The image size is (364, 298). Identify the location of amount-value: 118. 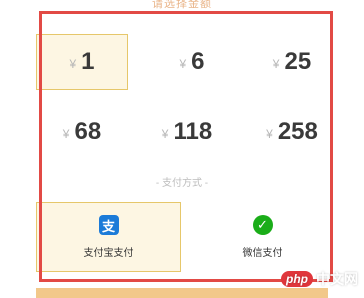
(193, 131).